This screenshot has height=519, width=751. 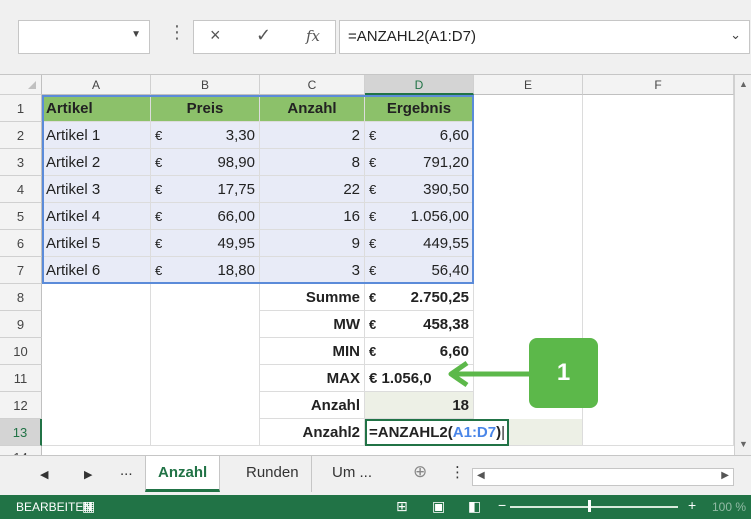 What do you see at coordinates (205, 162) in the screenshot?
I see `table-cell: €98,90` at bounding box center [205, 162].